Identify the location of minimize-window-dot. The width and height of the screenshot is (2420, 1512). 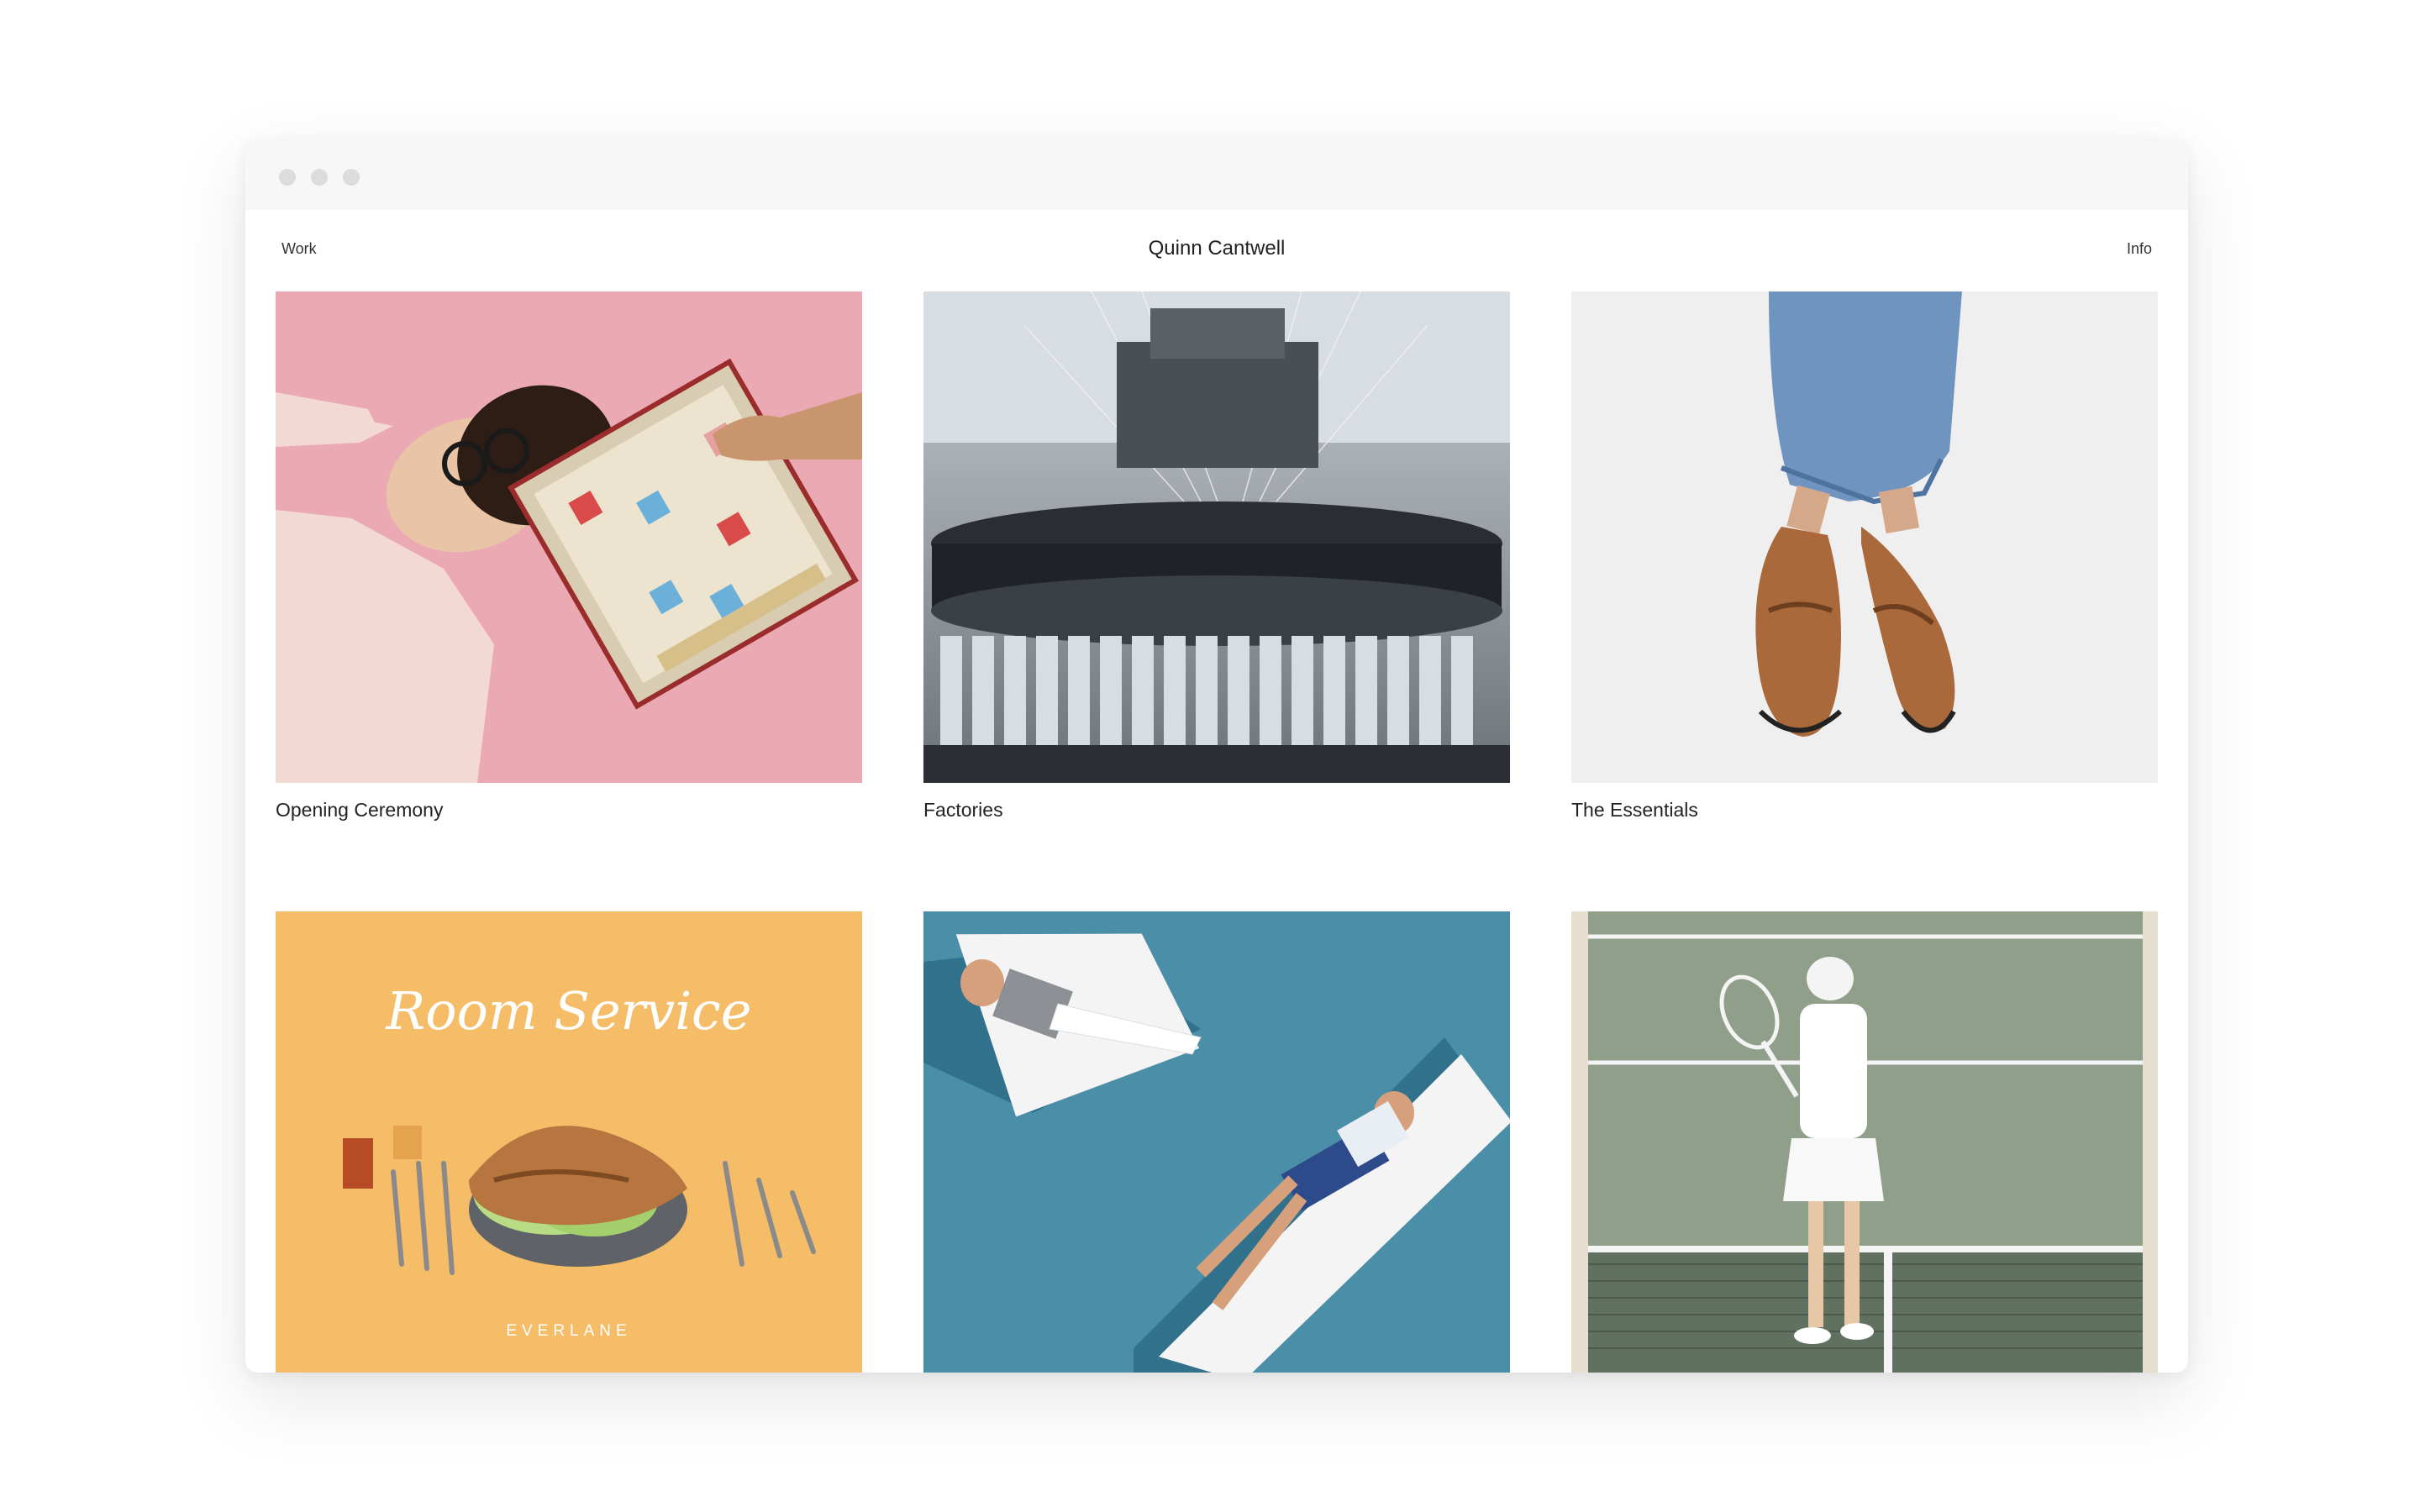
(319, 177).